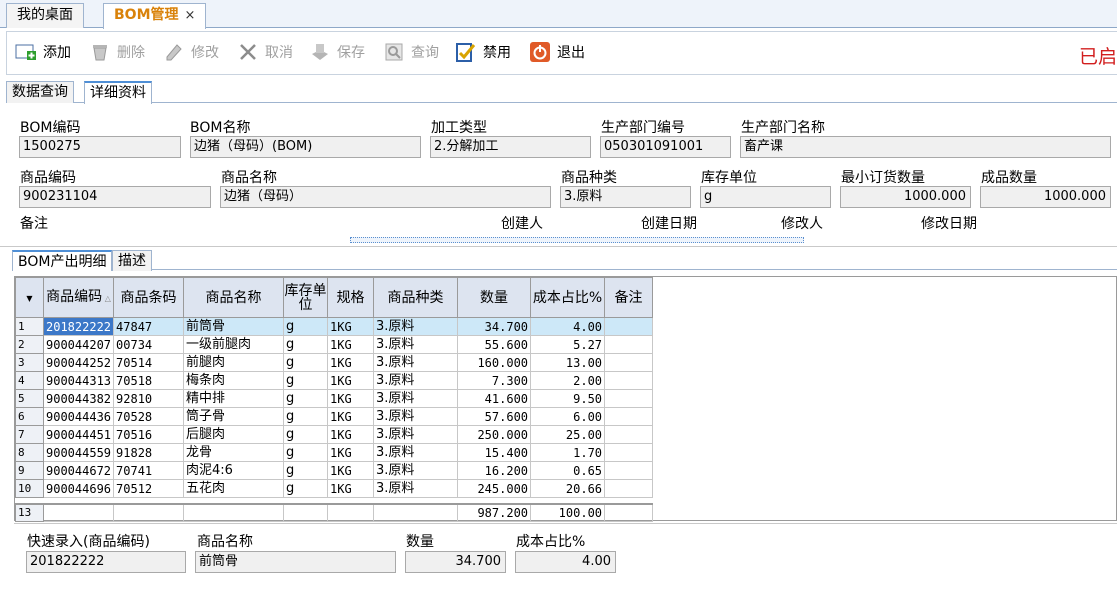 This screenshot has height=591, width=1117. What do you see at coordinates (234, 326) in the screenshot?
I see `table-cell-name: 前筒骨` at bounding box center [234, 326].